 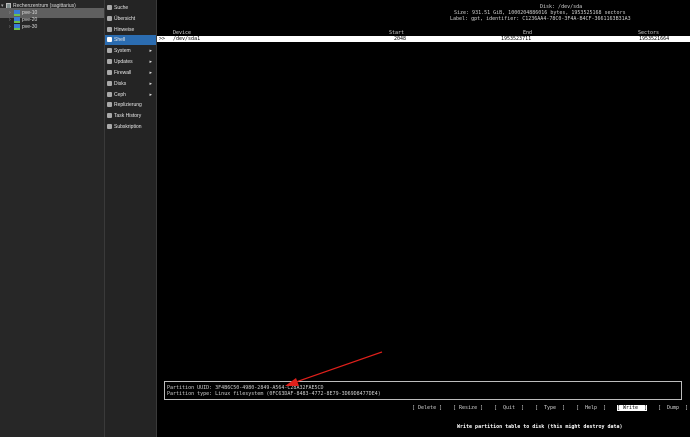 I want to click on menu-item-updates: Updates ▸, so click(x=130, y=62).